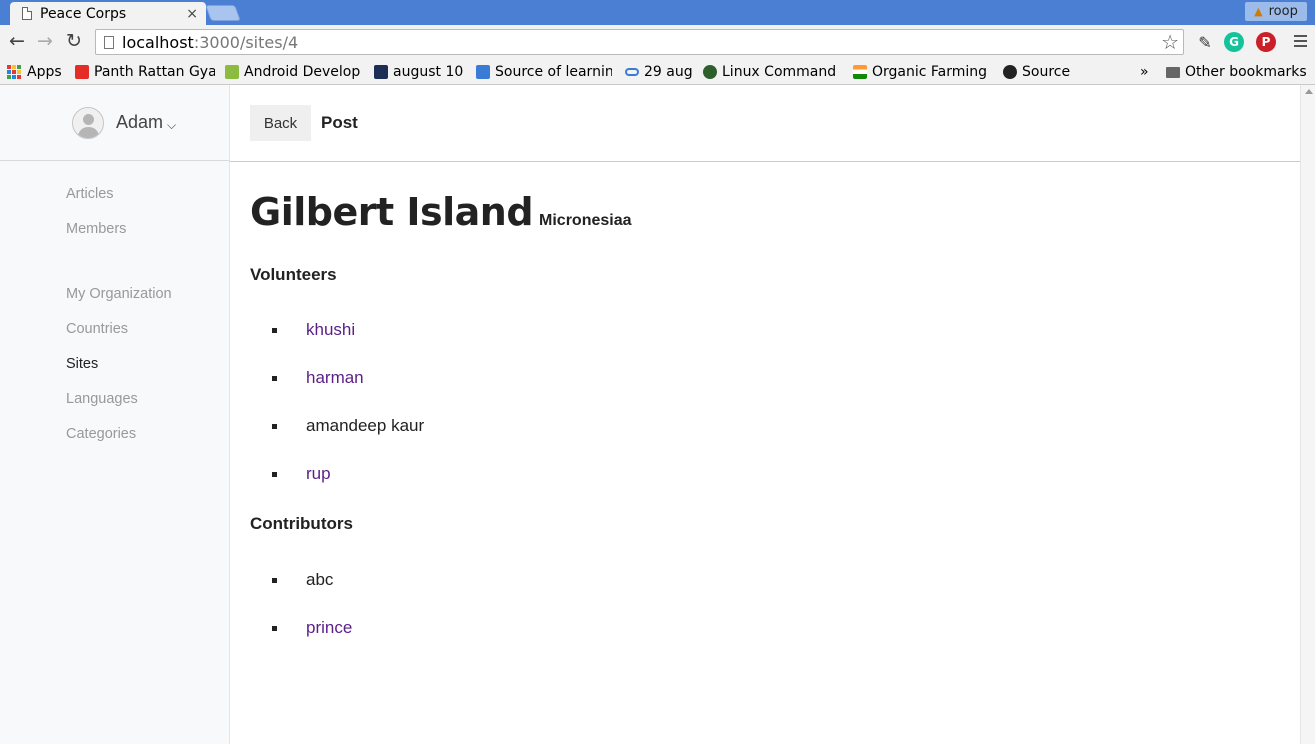 This screenshot has width=1315, height=744. What do you see at coordinates (765, 123) in the screenshot?
I see `page-header: Back Post` at bounding box center [765, 123].